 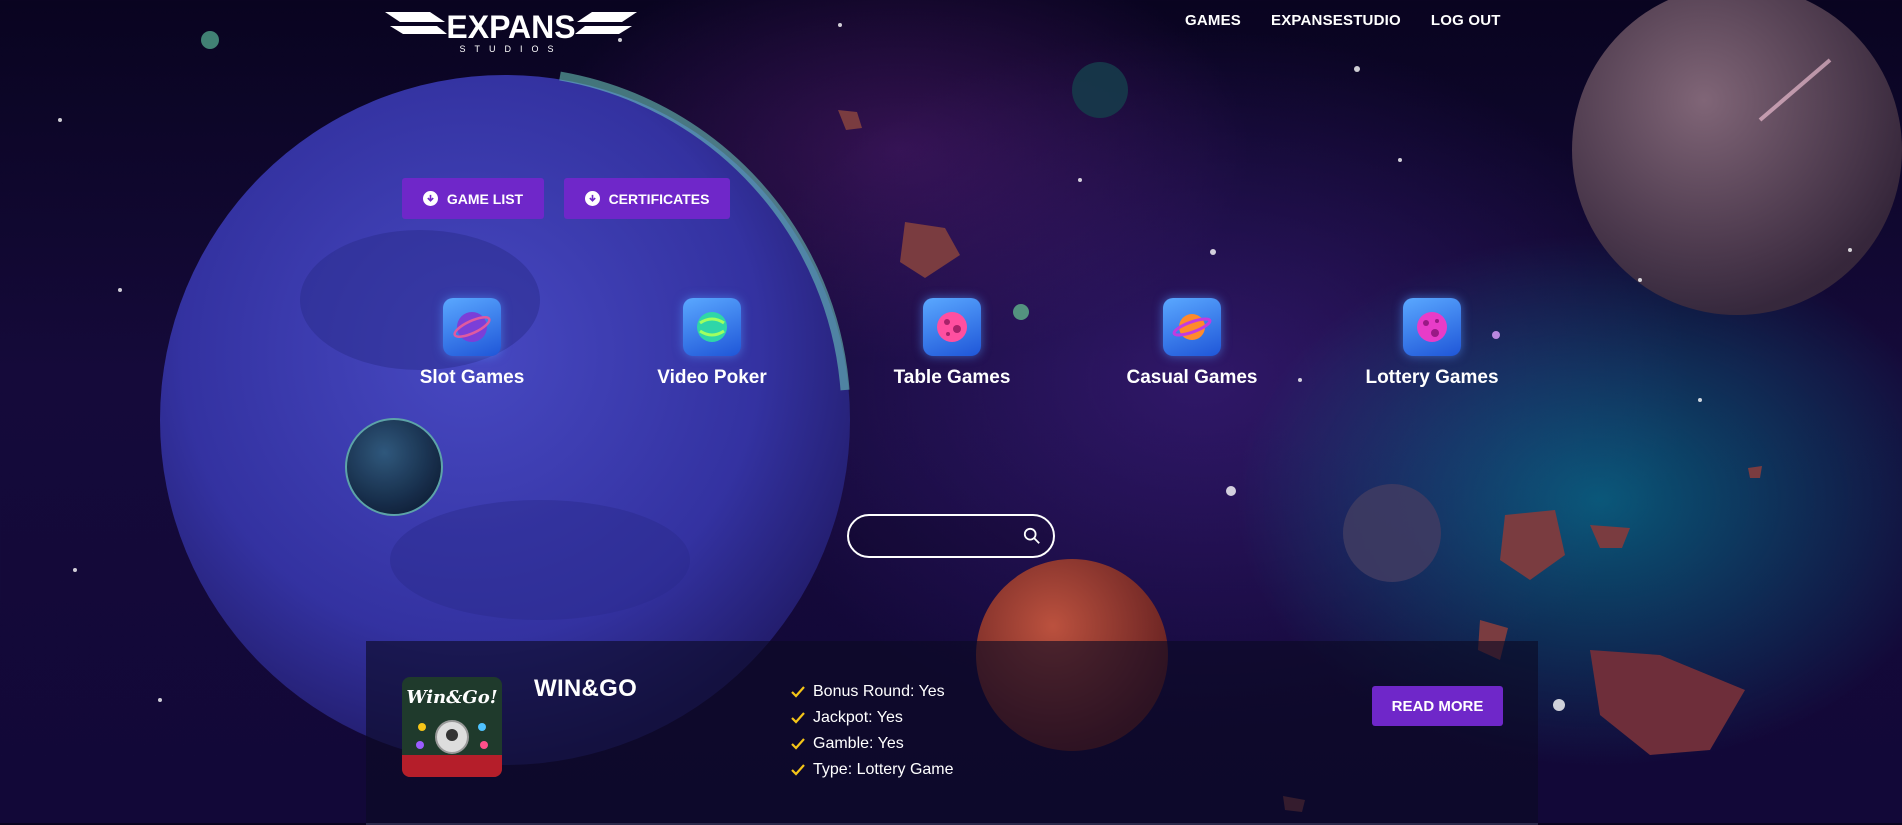 I want to click on game-thumbnail: Win&Go!, so click(x=452, y=727).